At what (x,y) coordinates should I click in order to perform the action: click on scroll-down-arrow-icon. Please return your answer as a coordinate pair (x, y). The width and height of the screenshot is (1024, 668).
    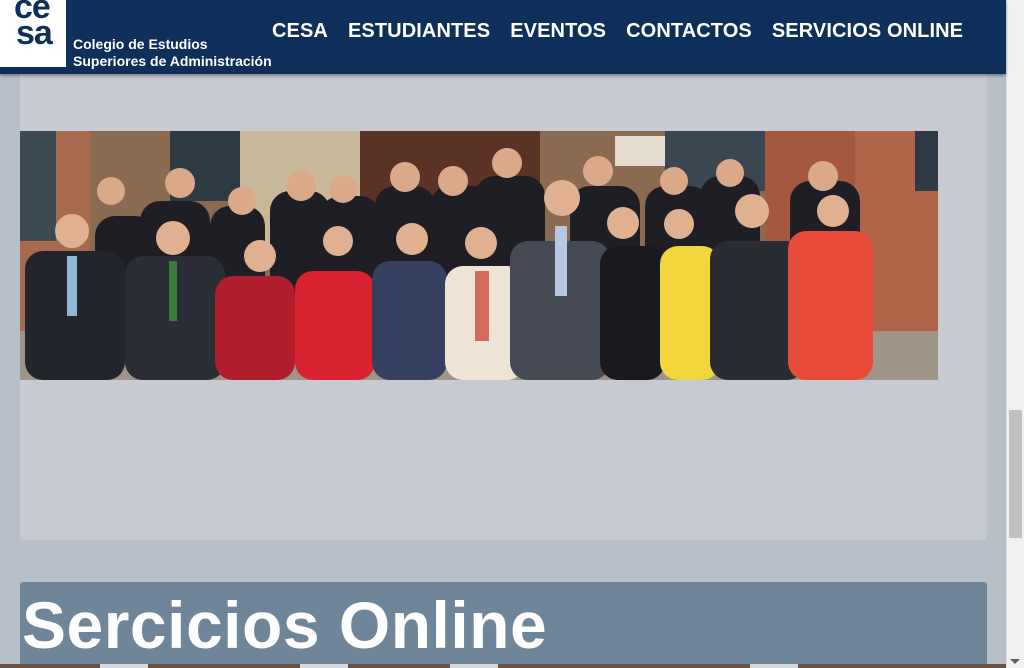
    Looking at the image, I should click on (1015, 661).